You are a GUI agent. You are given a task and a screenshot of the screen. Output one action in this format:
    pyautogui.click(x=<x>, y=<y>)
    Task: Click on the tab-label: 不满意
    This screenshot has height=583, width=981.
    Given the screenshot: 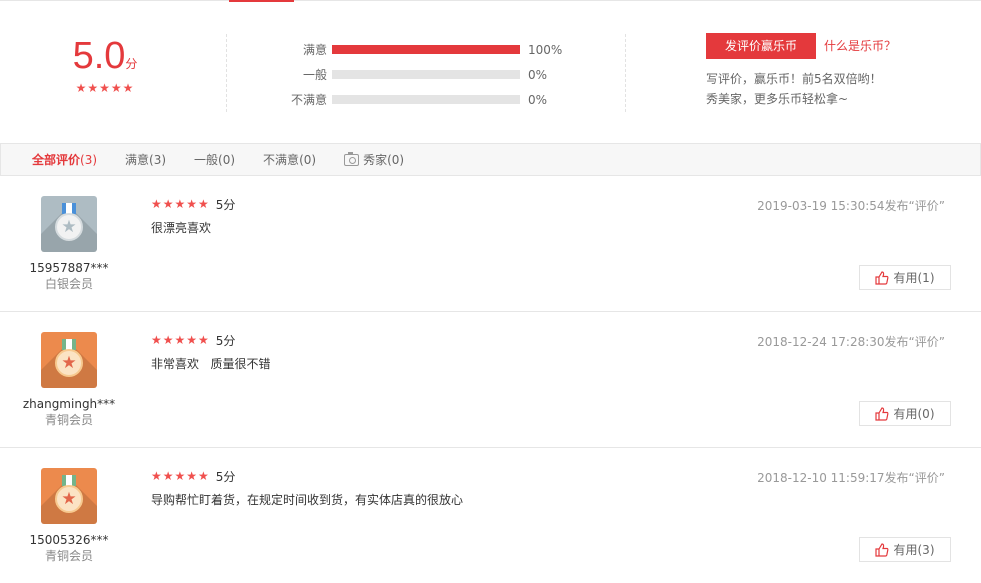 What is the action you would take?
    pyautogui.click(x=281, y=160)
    